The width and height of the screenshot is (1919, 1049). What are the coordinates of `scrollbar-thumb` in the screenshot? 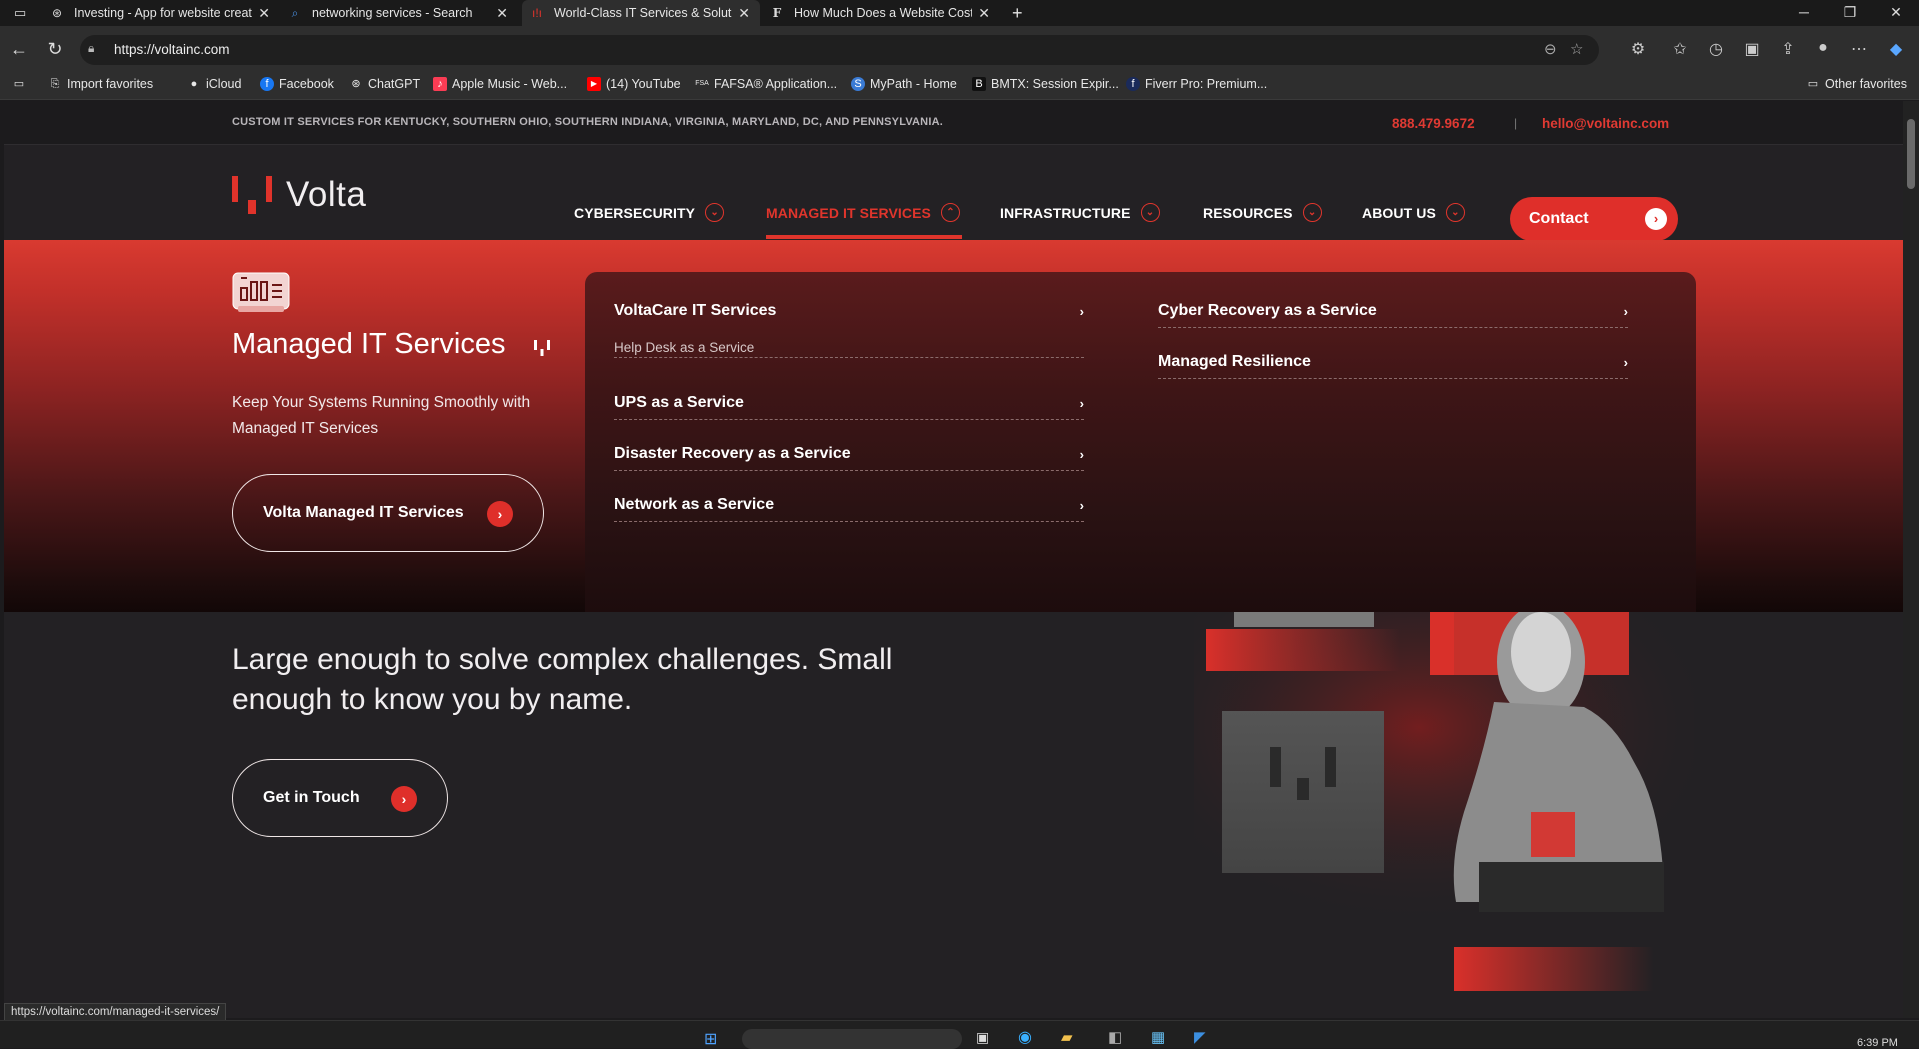 It's located at (1911, 154).